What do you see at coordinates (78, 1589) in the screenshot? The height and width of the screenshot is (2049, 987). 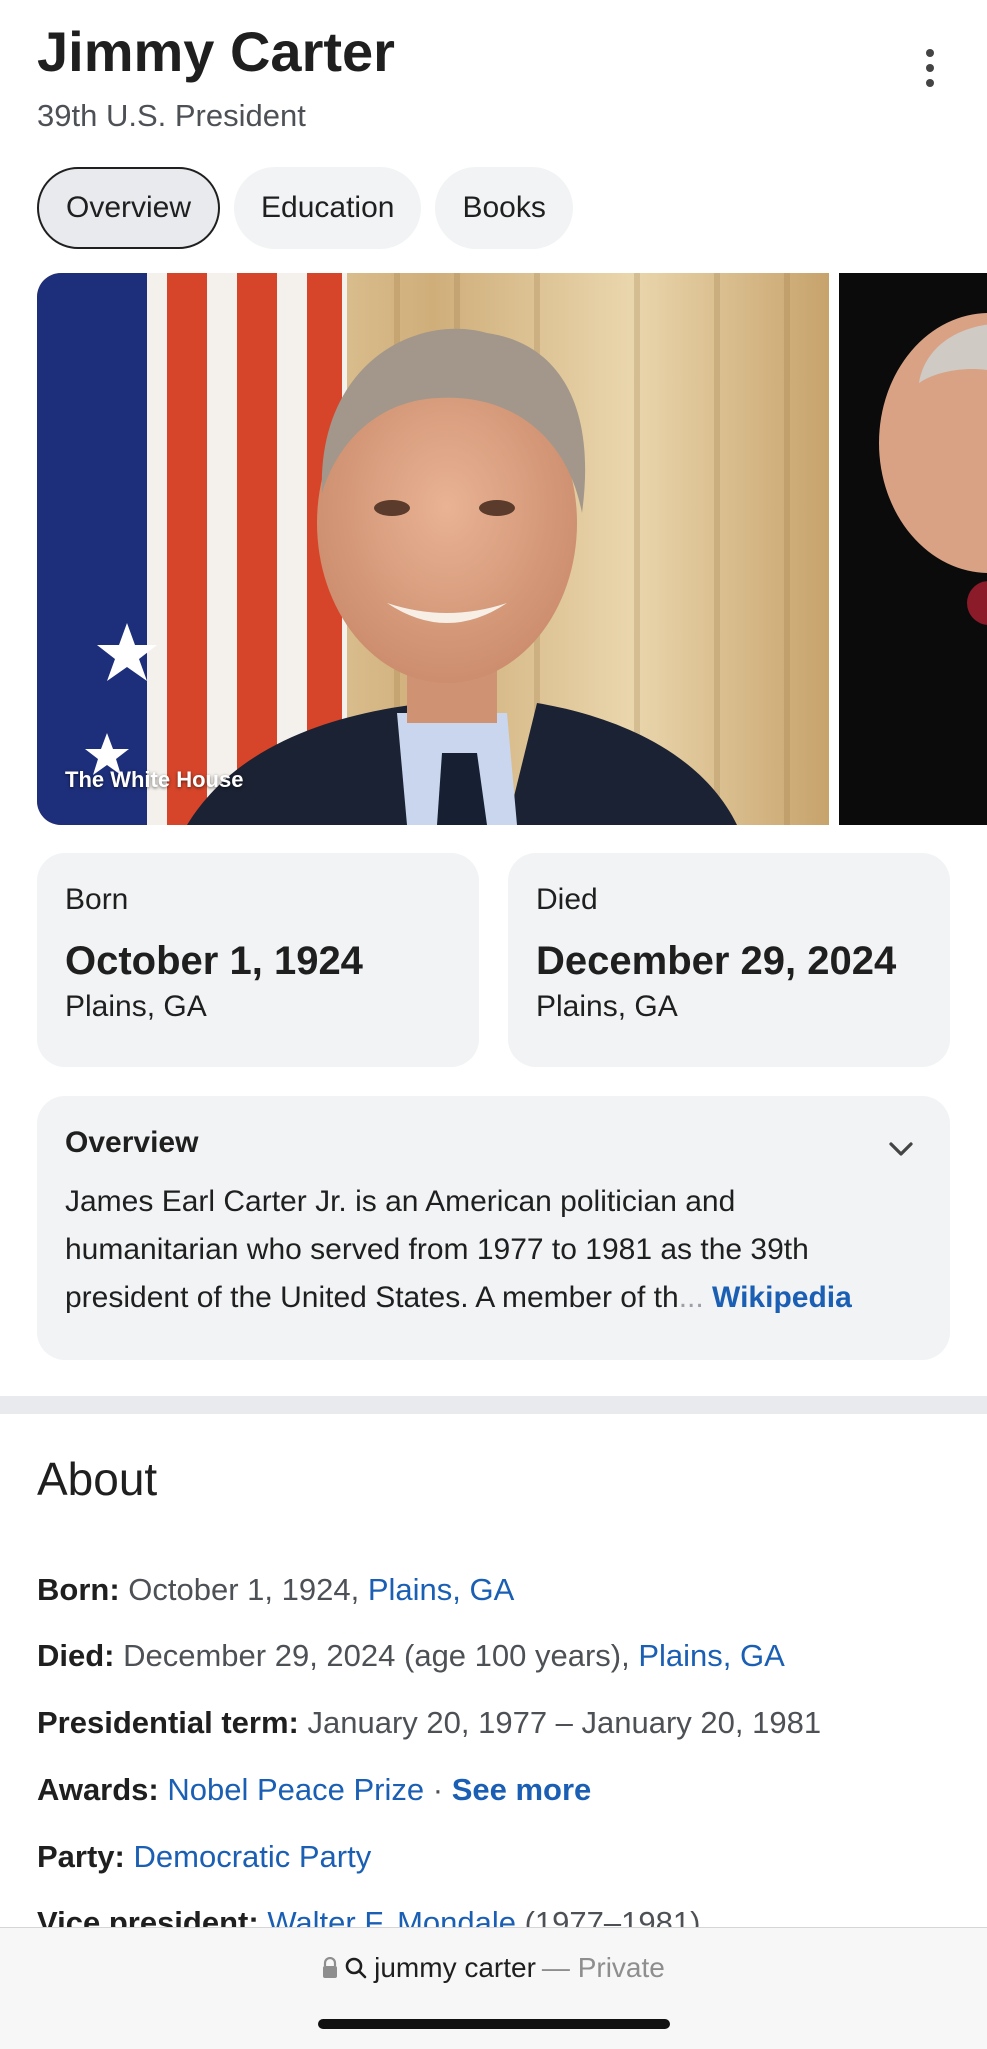 I see `about-born-label: Born:` at bounding box center [78, 1589].